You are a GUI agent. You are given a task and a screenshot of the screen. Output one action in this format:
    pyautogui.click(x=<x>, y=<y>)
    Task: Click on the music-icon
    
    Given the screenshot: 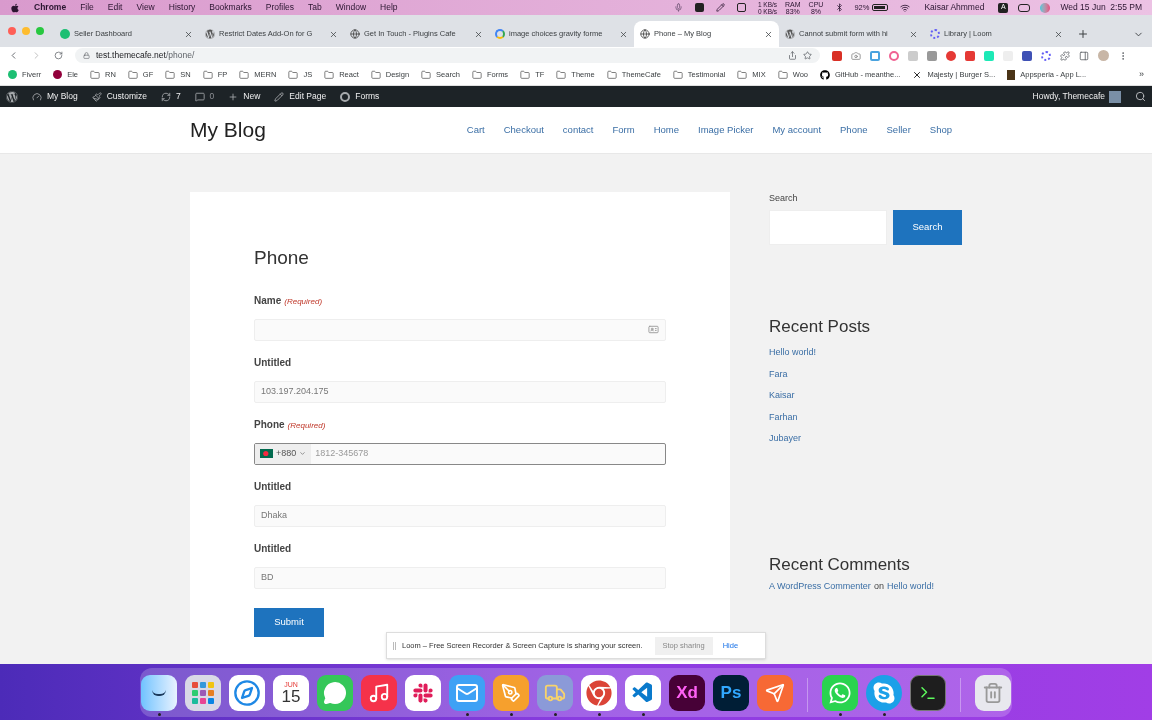 What is the action you would take?
    pyautogui.click(x=379, y=692)
    